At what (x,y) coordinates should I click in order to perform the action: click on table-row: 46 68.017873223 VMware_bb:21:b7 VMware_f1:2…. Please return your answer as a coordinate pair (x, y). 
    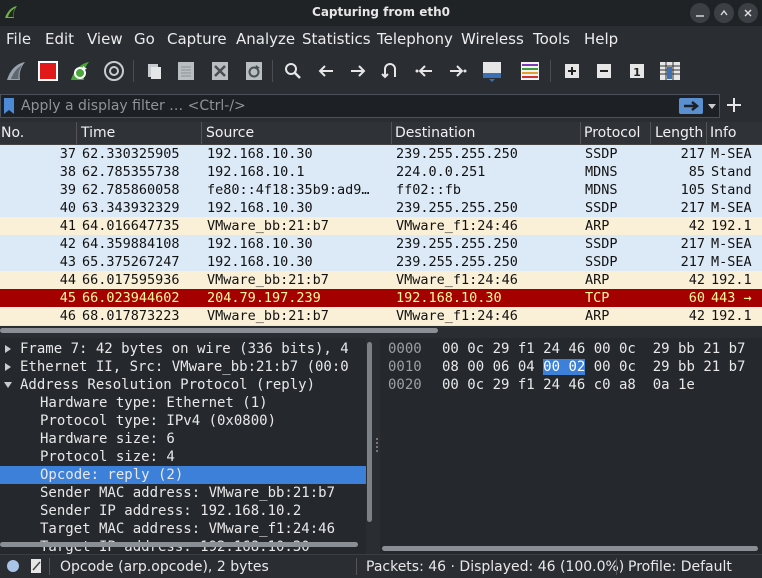
    Looking at the image, I should click on (381, 316).